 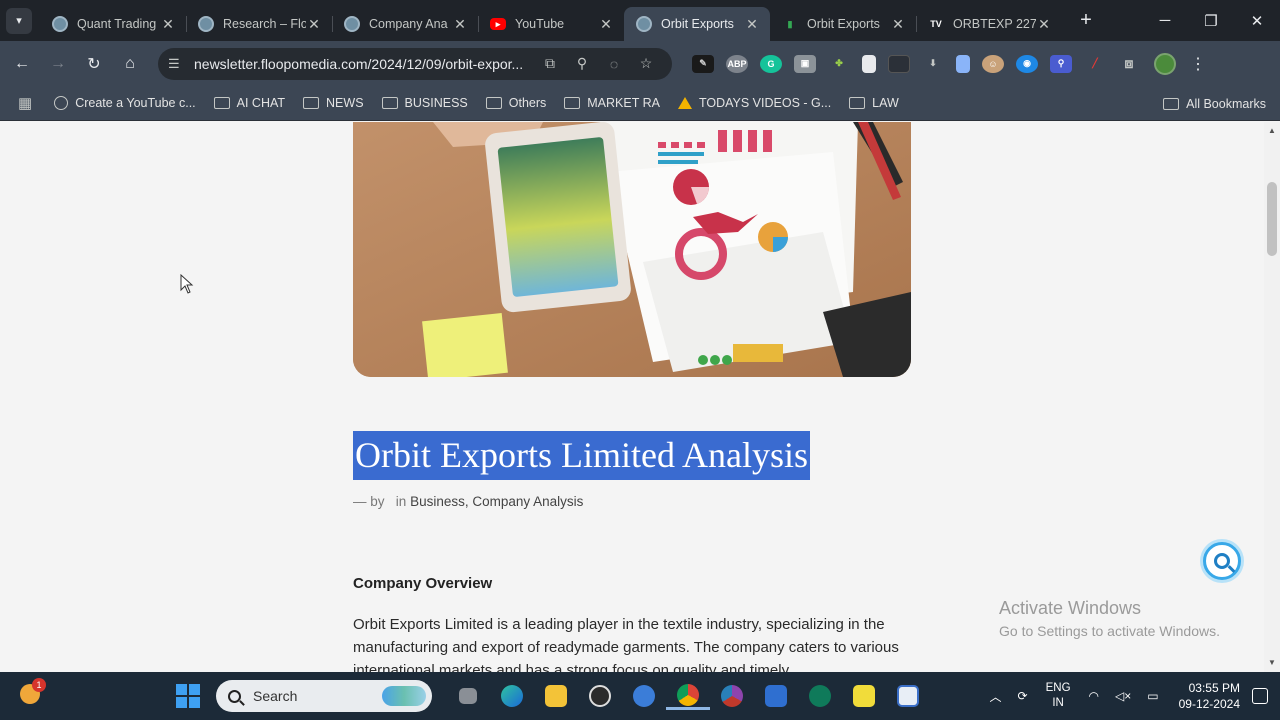 I want to click on floating-search-button, so click(x=1222, y=561).